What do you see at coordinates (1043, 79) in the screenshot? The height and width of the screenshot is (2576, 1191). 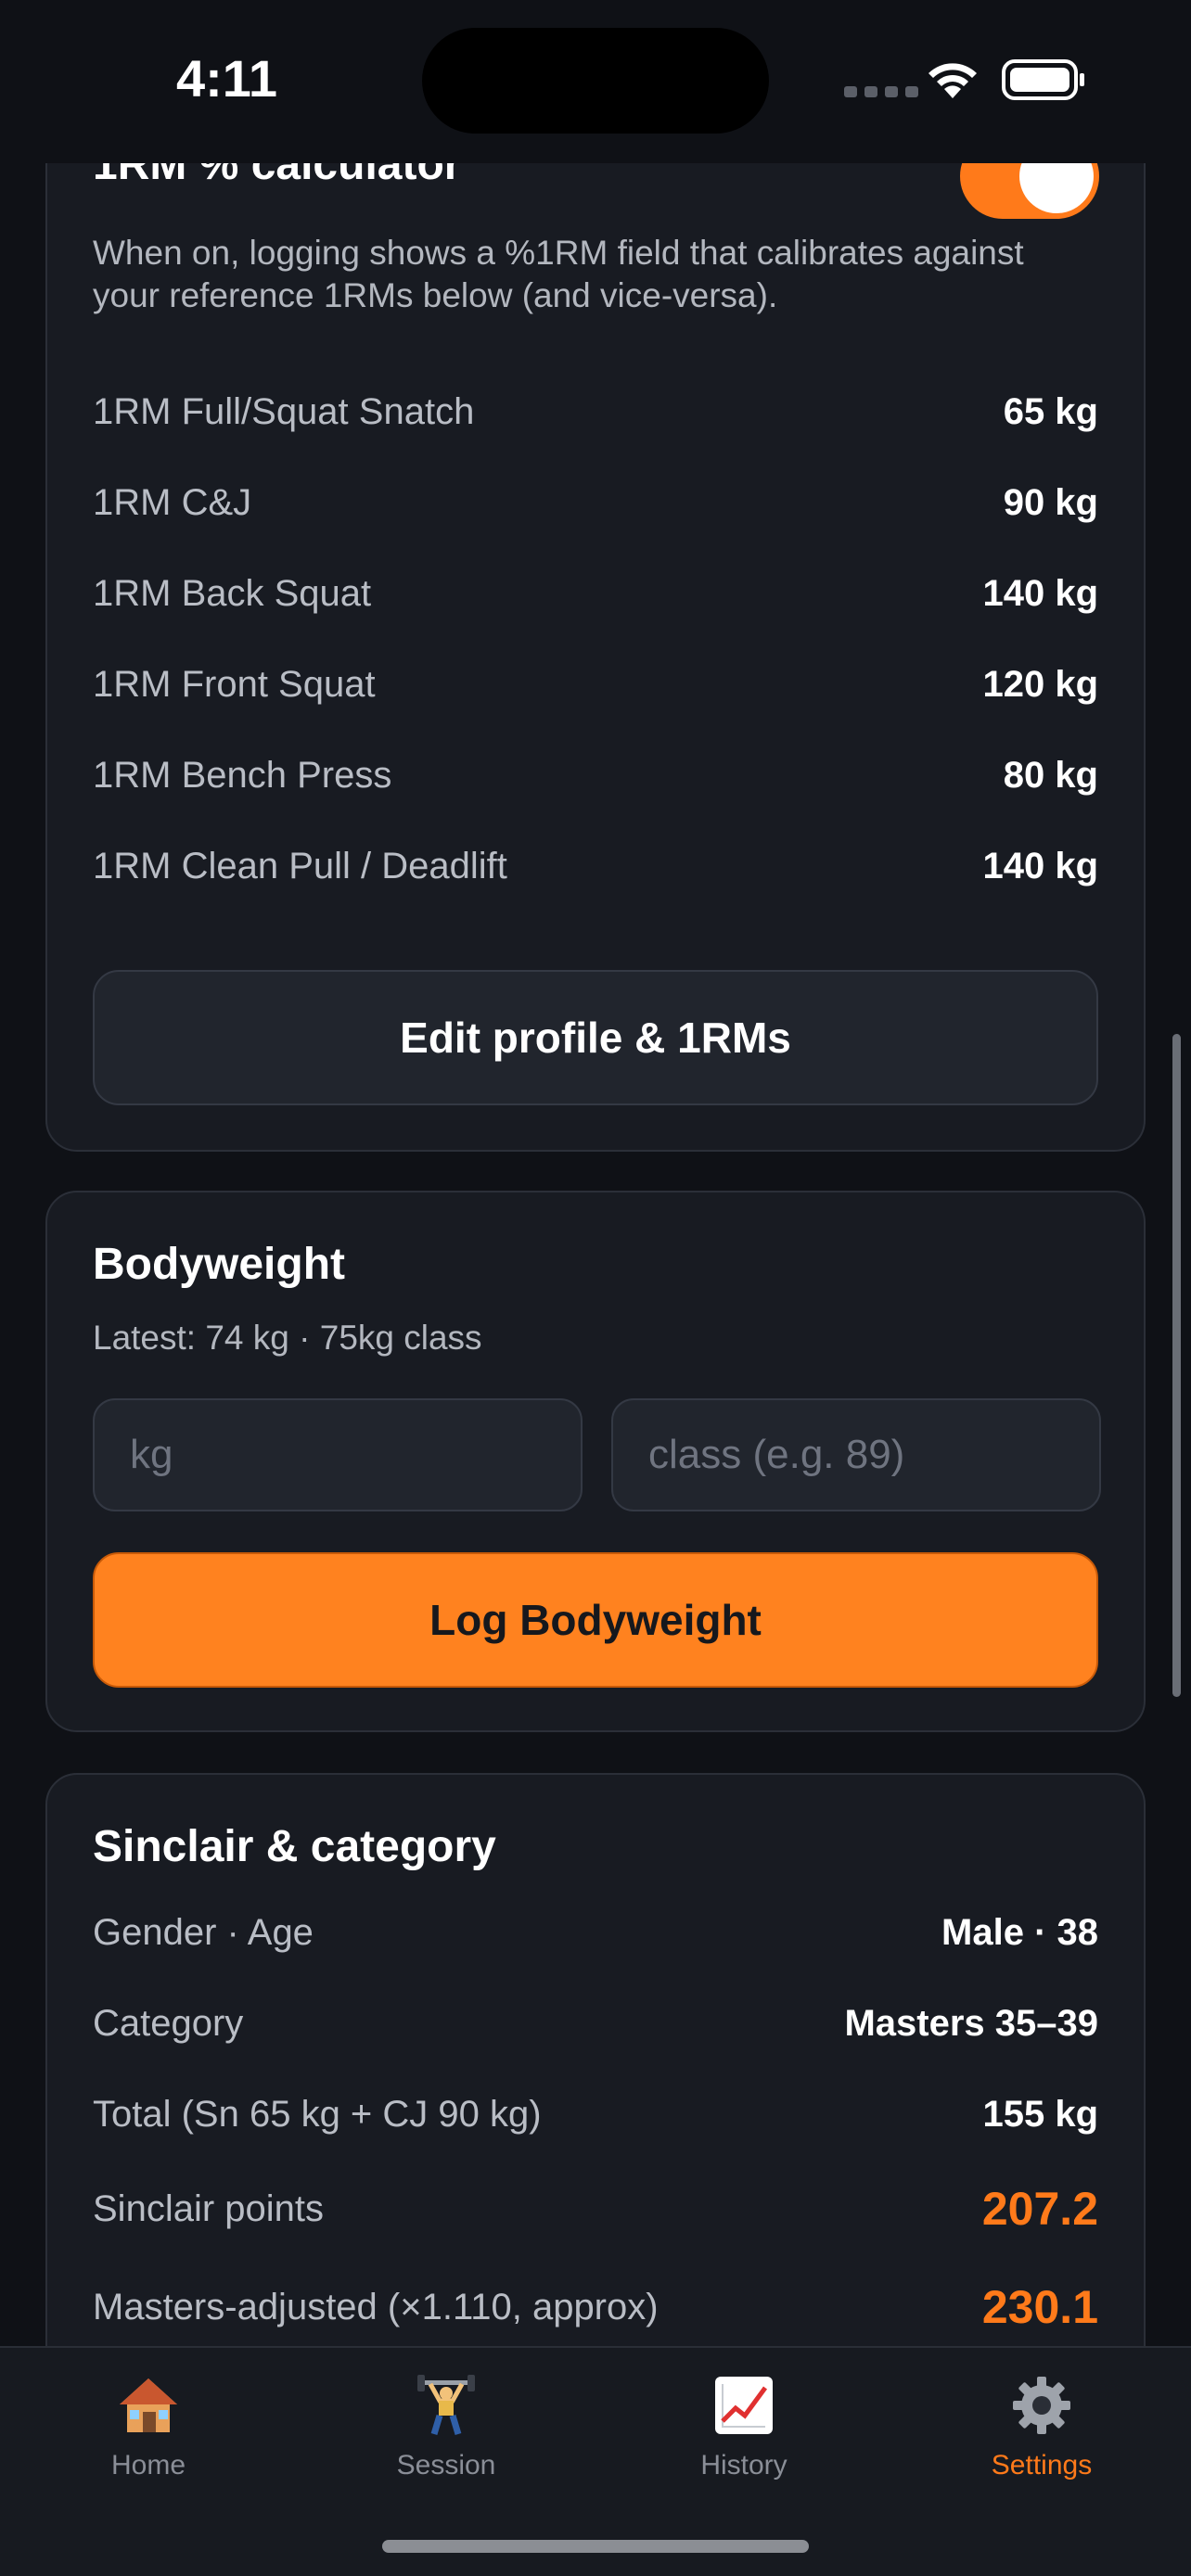 I see `battery-icon` at bounding box center [1043, 79].